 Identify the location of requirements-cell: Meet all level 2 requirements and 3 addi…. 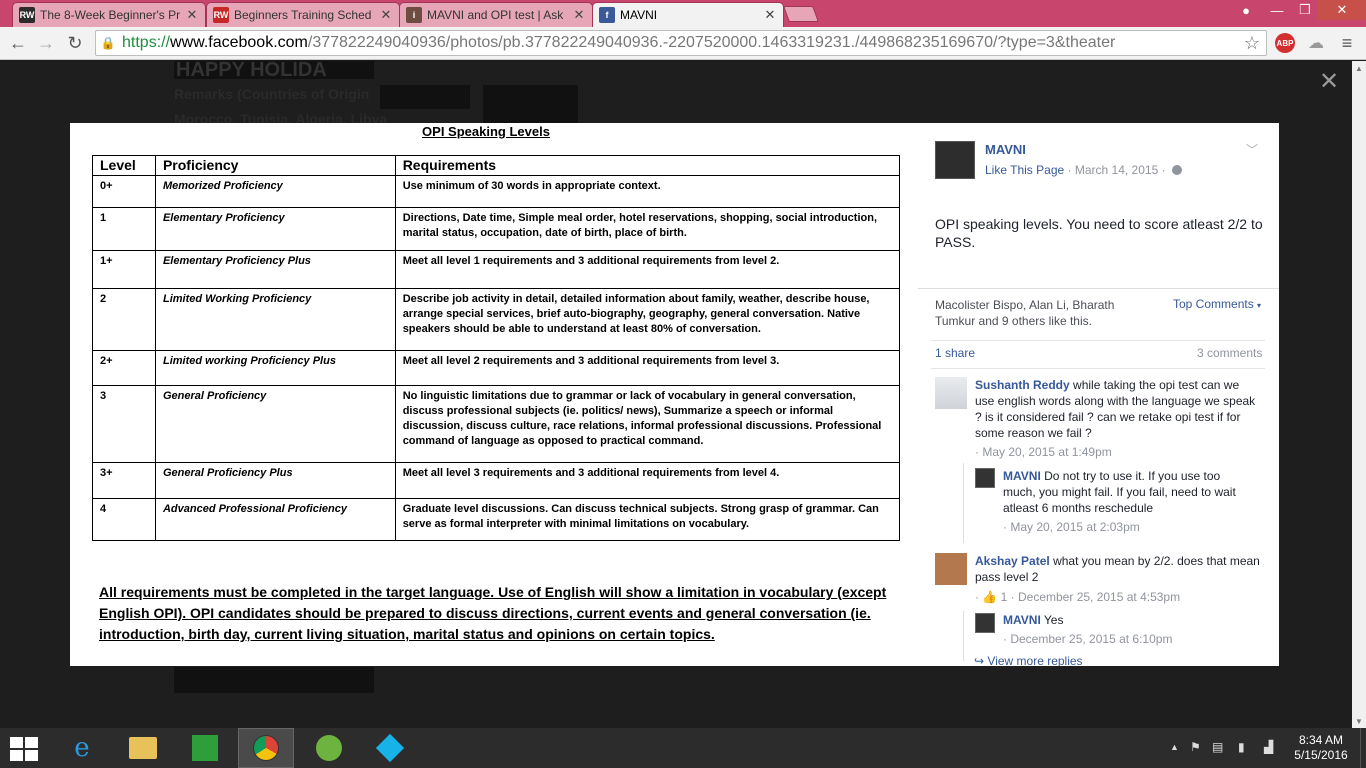
(647, 368).